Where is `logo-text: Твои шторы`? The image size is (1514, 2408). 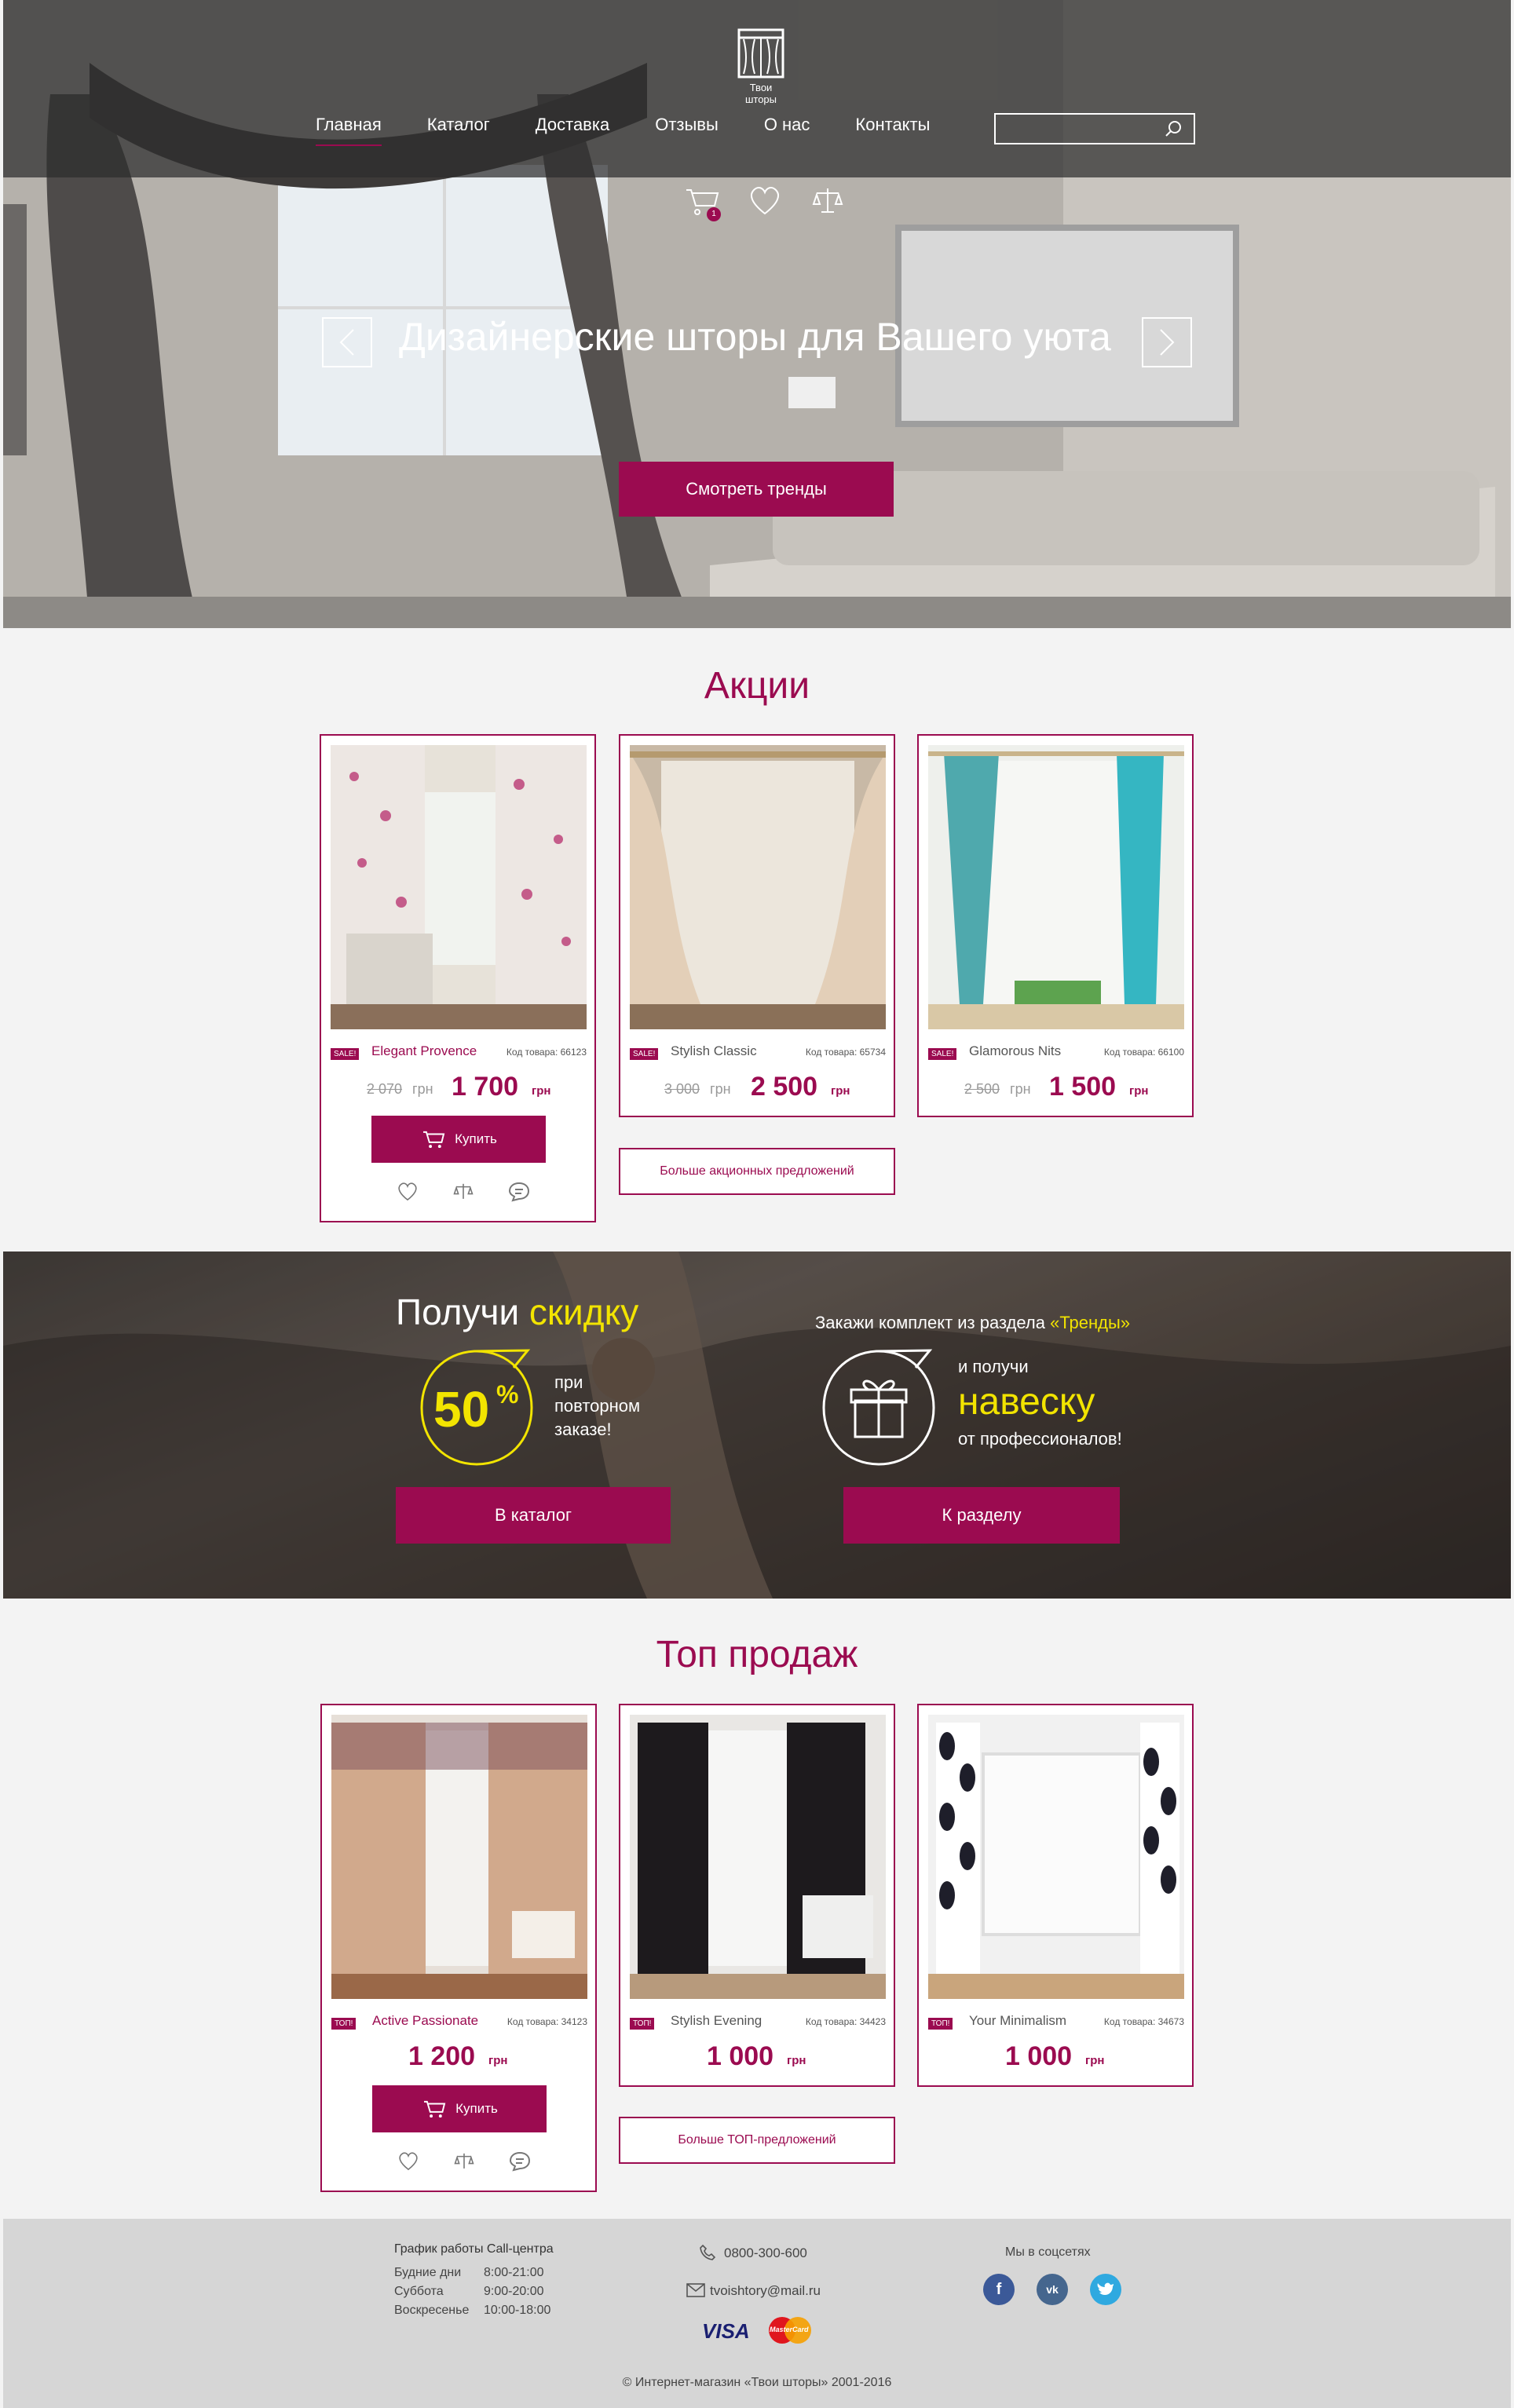 logo-text: Твои шторы is located at coordinates (760, 93).